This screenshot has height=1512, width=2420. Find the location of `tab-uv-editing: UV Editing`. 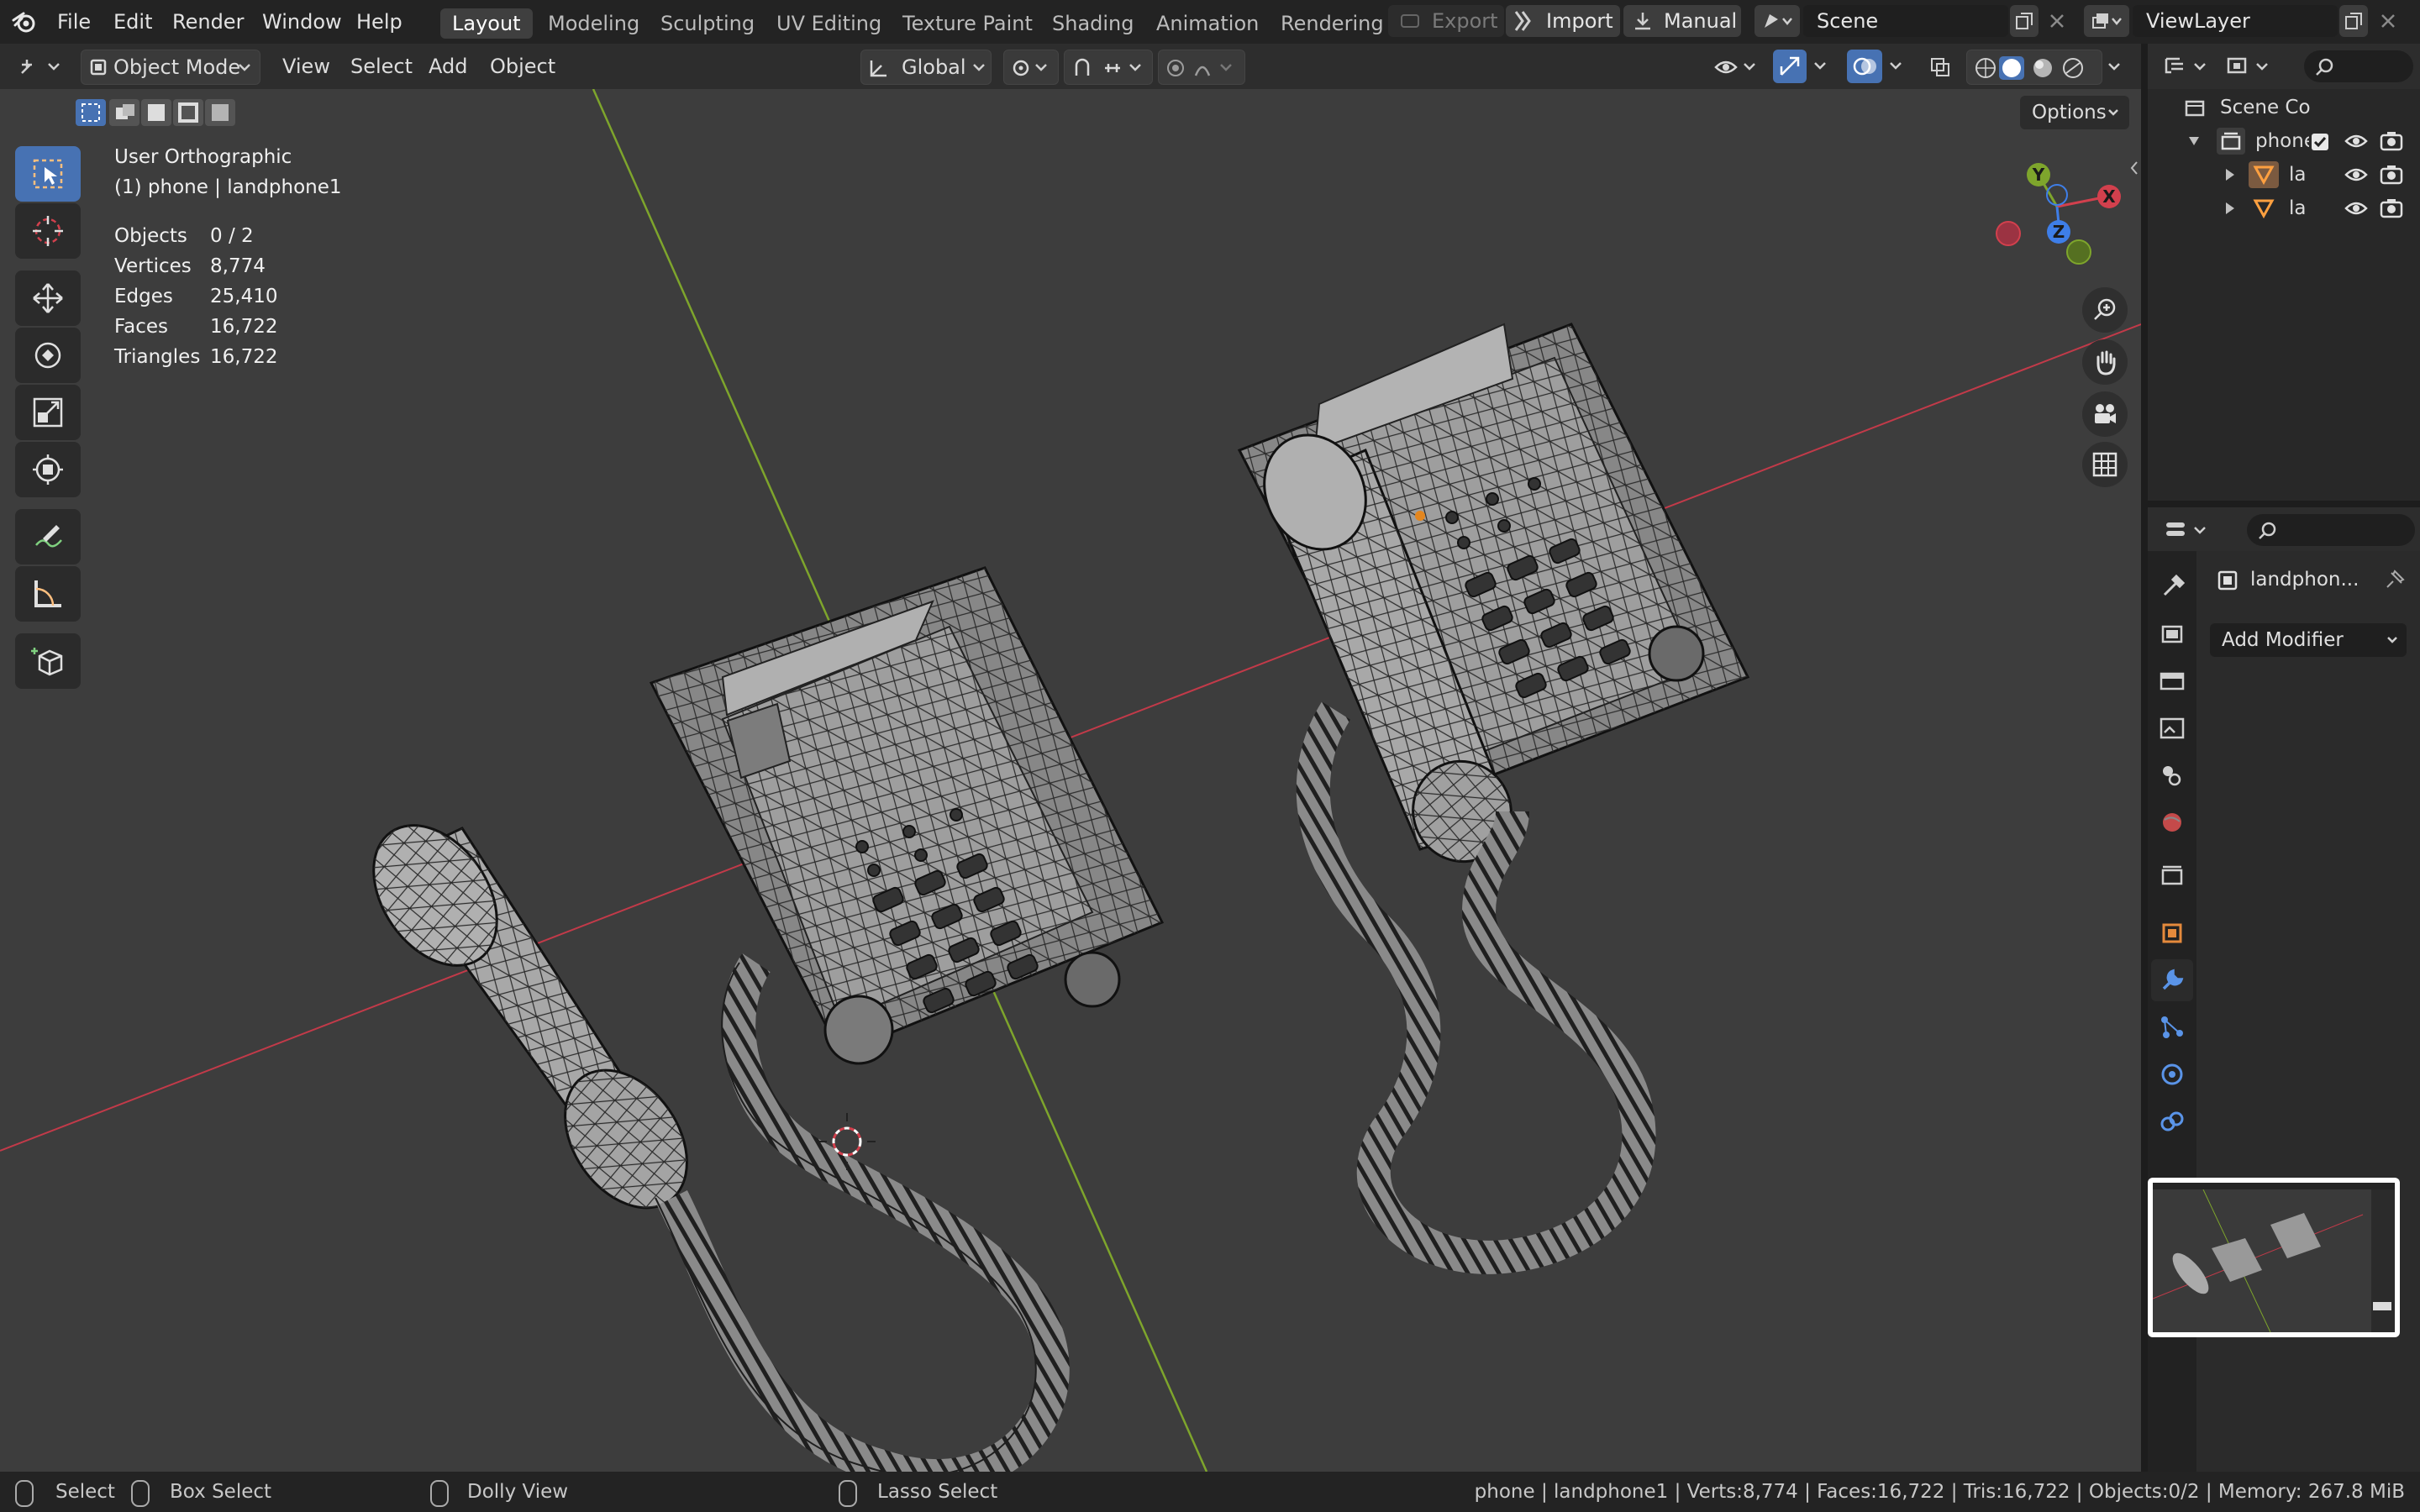

tab-uv-editing: UV Editing is located at coordinates (829, 23).